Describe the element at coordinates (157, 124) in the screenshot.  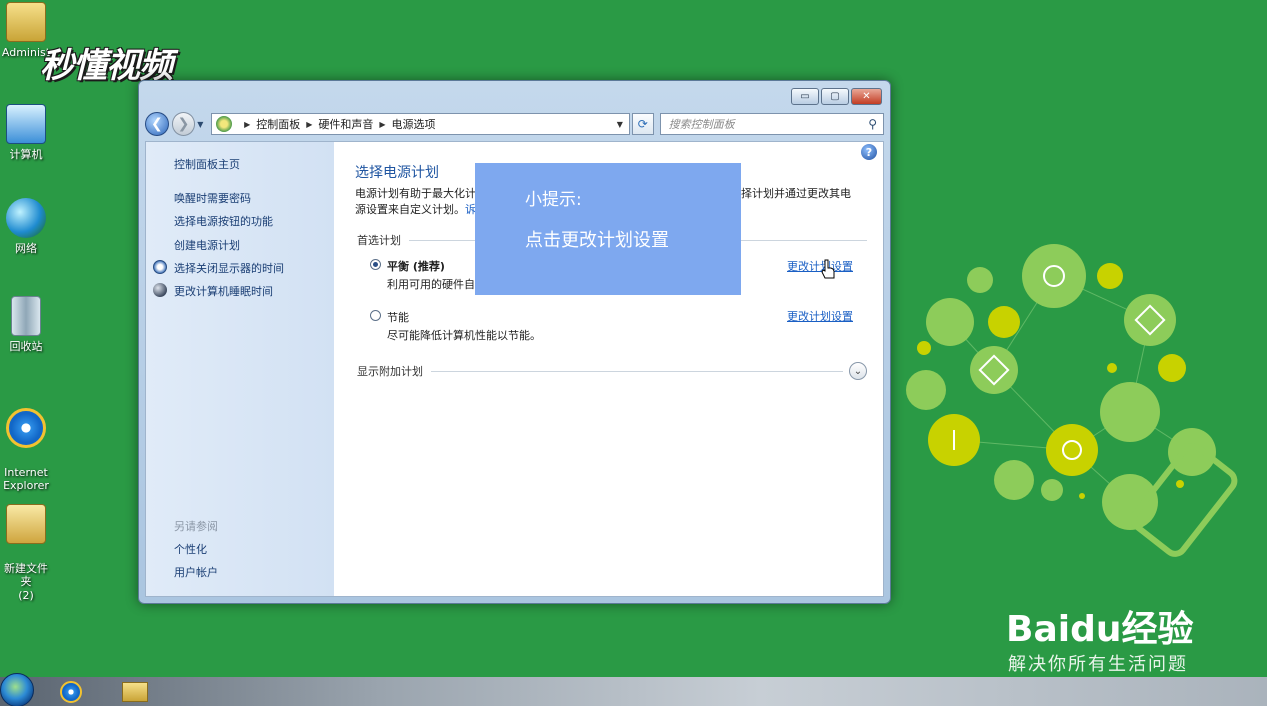
I see `back-button: ❮` at that location.